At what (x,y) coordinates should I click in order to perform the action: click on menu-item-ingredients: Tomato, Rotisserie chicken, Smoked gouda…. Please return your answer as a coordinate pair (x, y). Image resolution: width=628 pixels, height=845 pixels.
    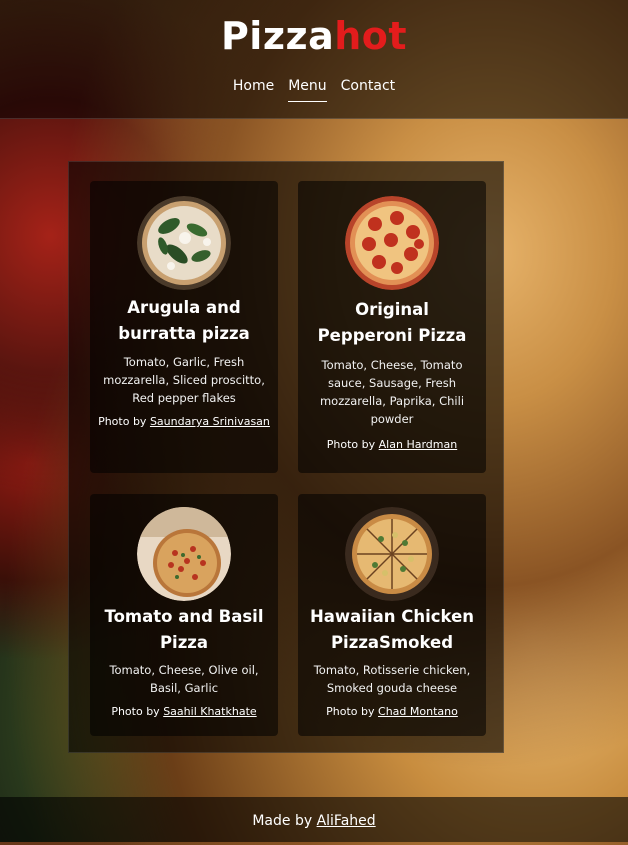
    Looking at the image, I should click on (392, 679).